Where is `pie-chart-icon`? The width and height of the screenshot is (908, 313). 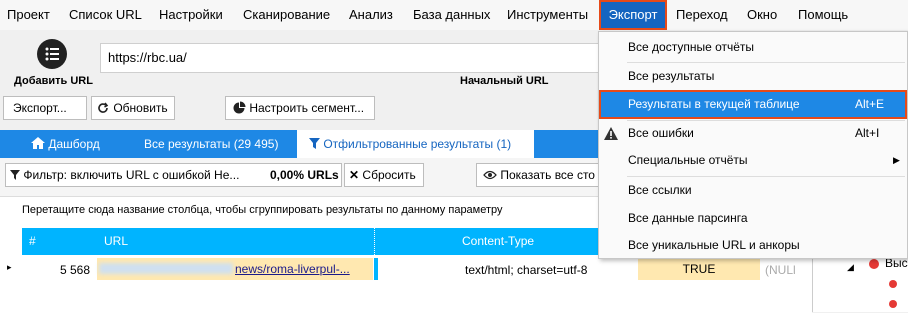 pie-chart-icon is located at coordinates (239, 107).